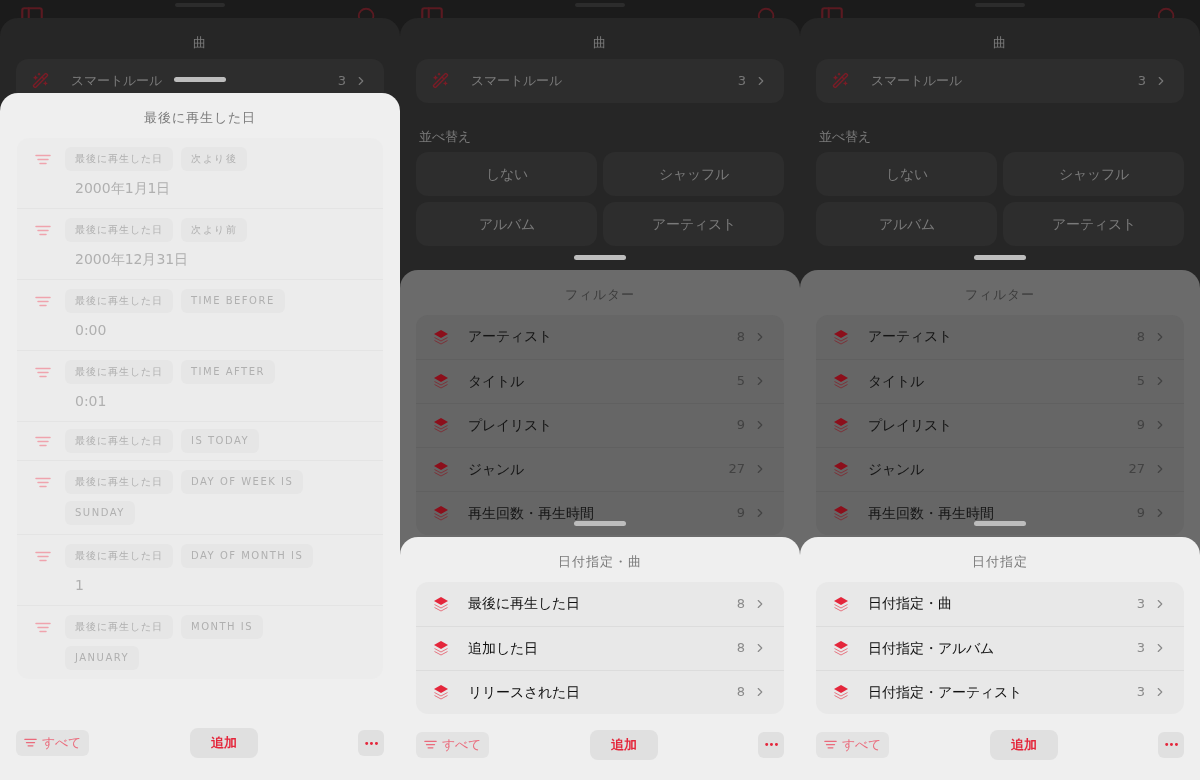 Image resolution: width=1200 pixels, height=780 pixels. I want to click on menu-item-label: 日付指定・アーティスト, so click(945, 692).